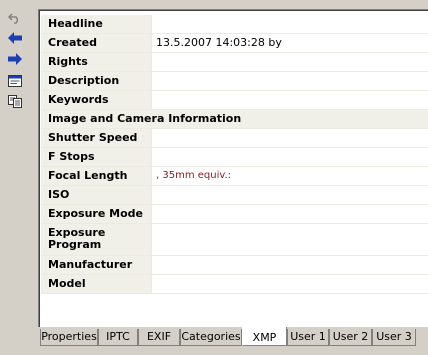  What do you see at coordinates (96, 239) in the screenshot?
I see `field-label: Exposure Program` at bounding box center [96, 239].